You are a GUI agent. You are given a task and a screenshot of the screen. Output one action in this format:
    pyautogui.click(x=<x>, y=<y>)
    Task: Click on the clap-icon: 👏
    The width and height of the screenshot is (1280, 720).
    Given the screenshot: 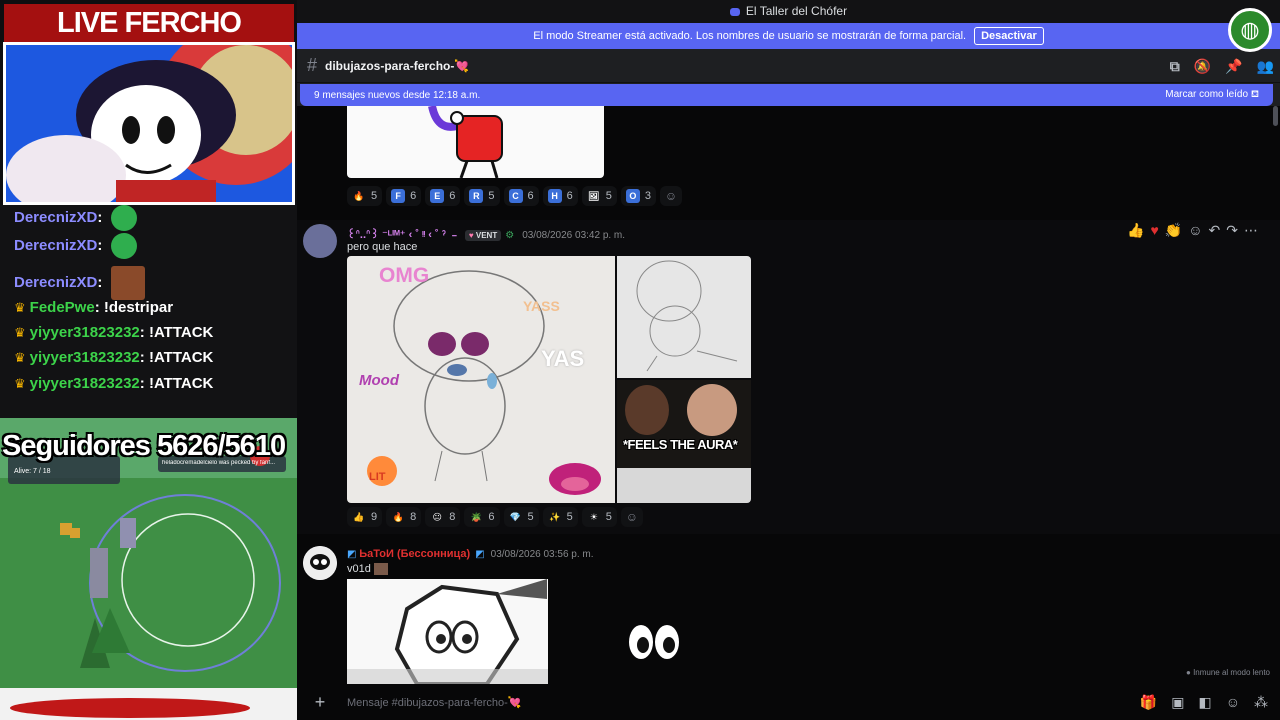 What is the action you would take?
    pyautogui.click(x=1173, y=230)
    